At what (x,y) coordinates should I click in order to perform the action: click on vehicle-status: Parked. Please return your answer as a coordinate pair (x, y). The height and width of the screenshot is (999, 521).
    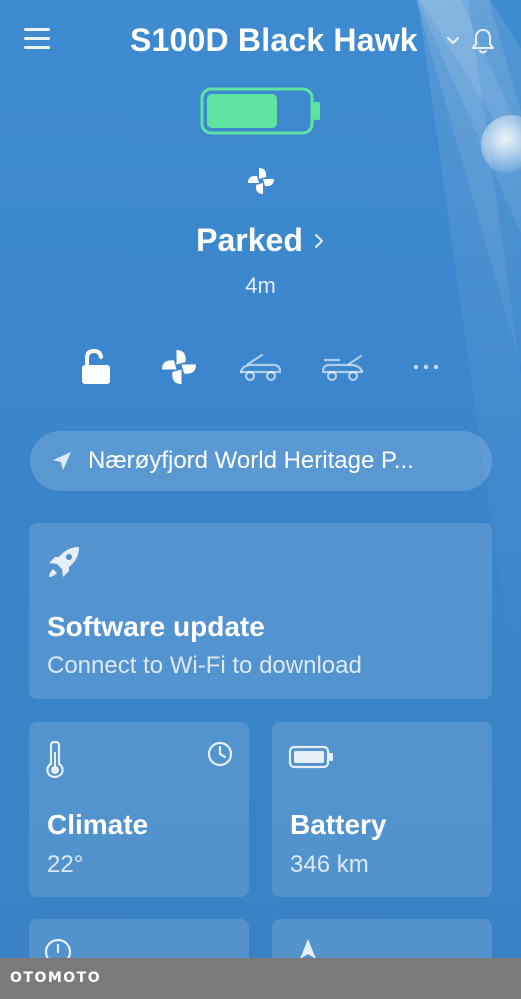
    Looking at the image, I should click on (260, 240).